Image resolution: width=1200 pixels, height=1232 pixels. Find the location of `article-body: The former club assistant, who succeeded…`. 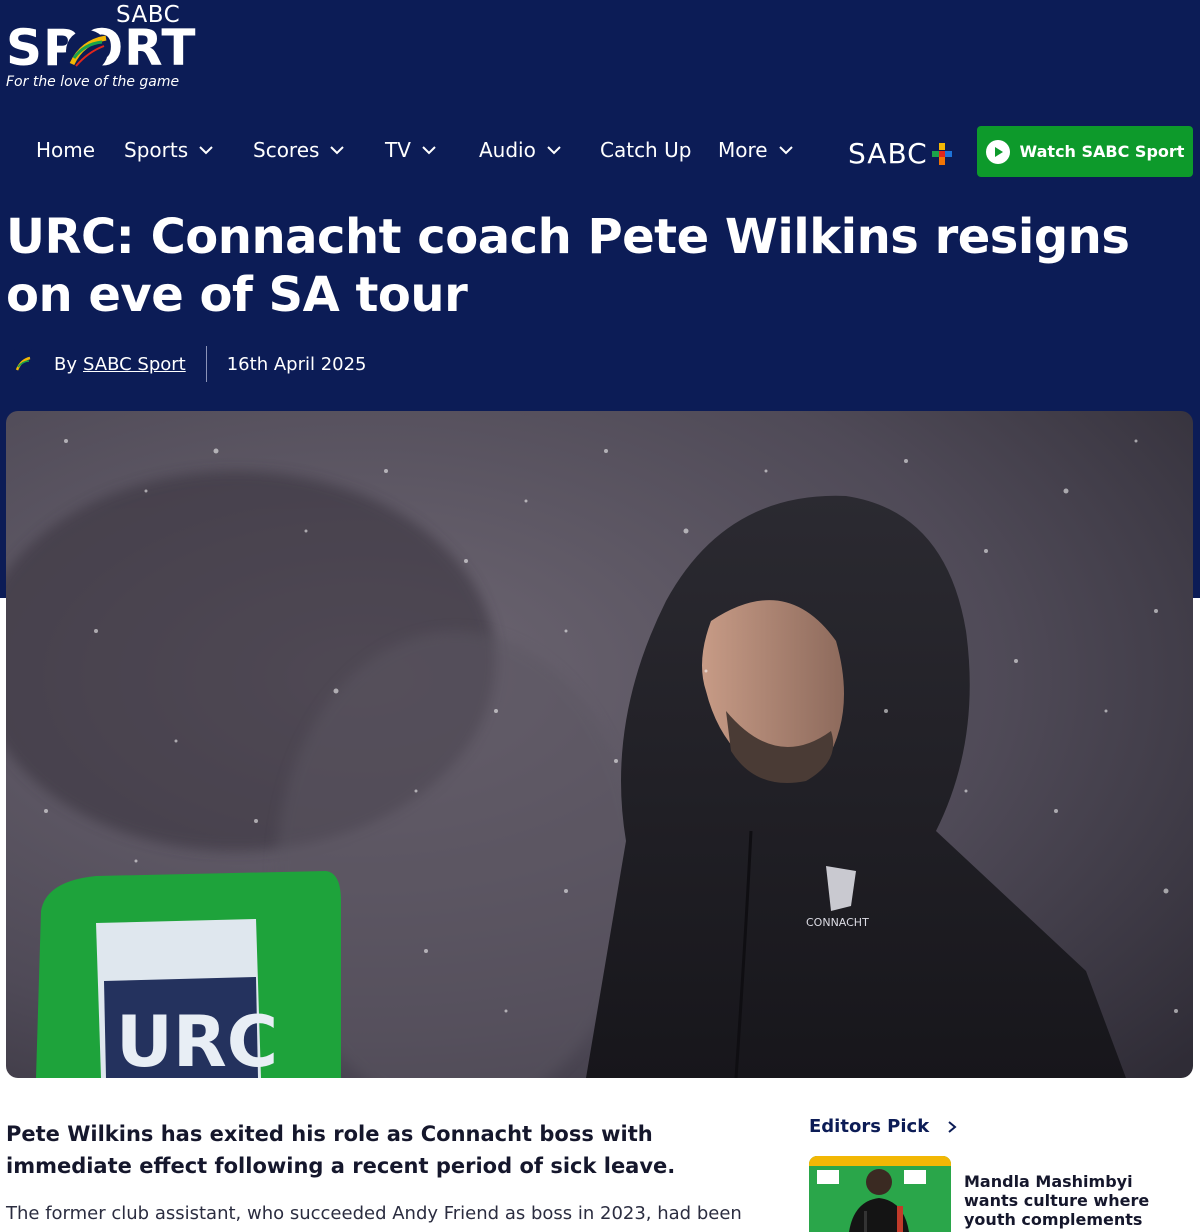

article-body: The former club assistant, who succeeded… is located at coordinates (374, 1217).